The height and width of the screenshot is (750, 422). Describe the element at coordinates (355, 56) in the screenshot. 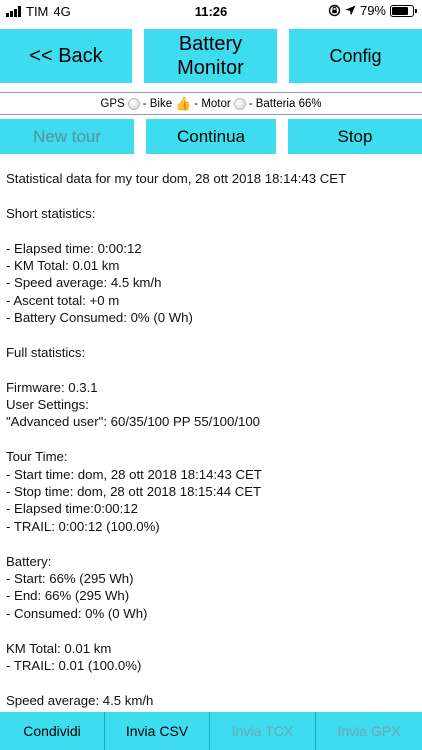

I see `config-button: Config` at that location.